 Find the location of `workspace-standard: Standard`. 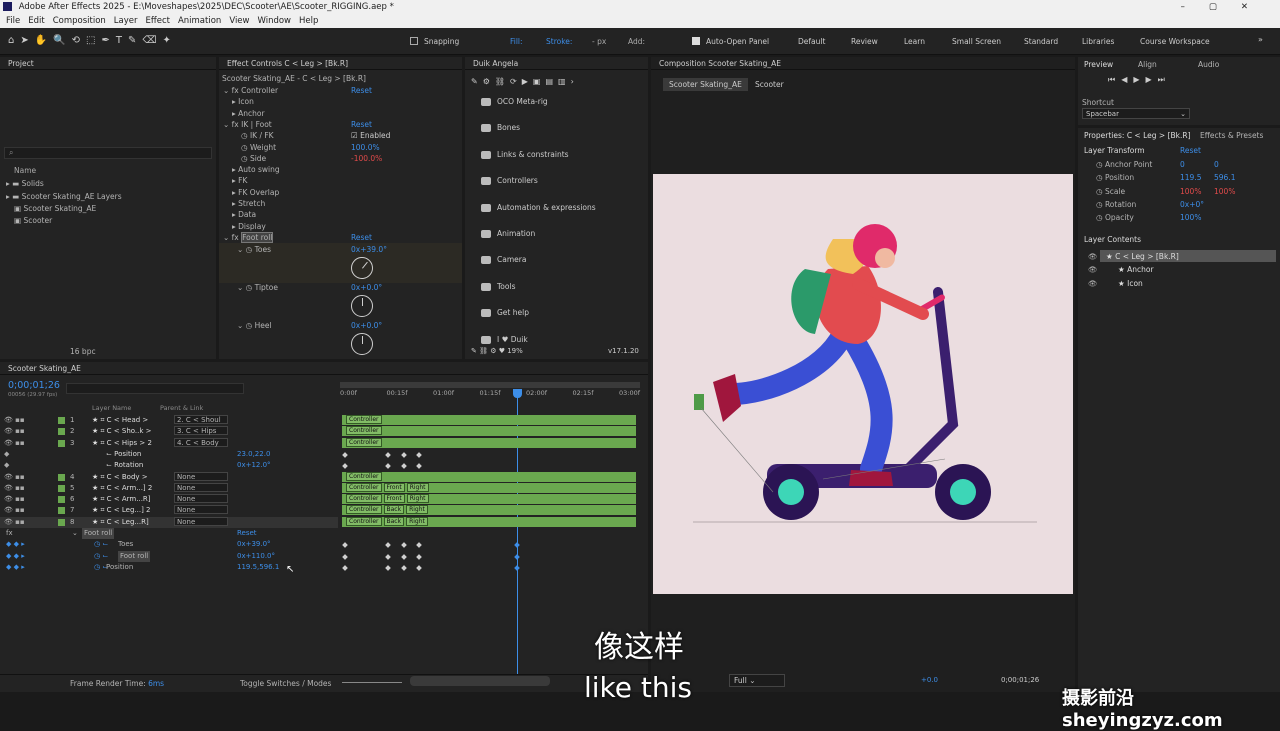

workspace-standard: Standard is located at coordinates (1041, 41).